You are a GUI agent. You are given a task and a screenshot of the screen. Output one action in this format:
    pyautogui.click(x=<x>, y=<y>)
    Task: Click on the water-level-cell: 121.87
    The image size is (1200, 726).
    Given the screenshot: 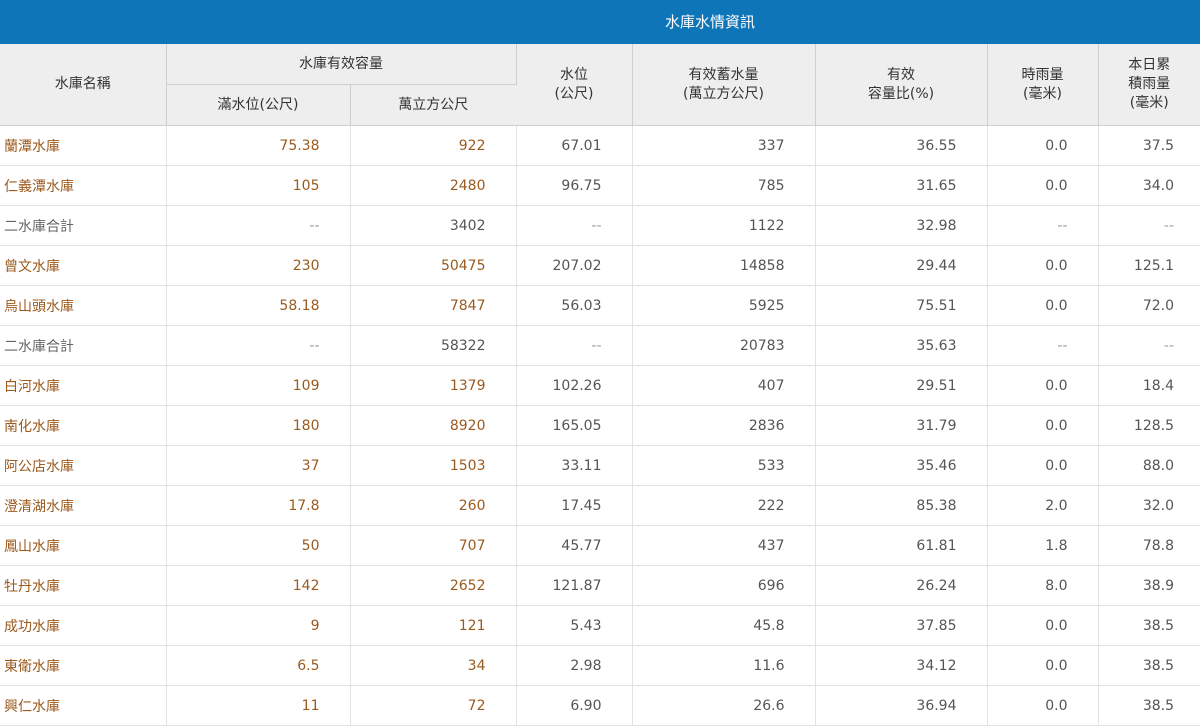 What is the action you would take?
    pyautogui.click(x=574, y=585)
    